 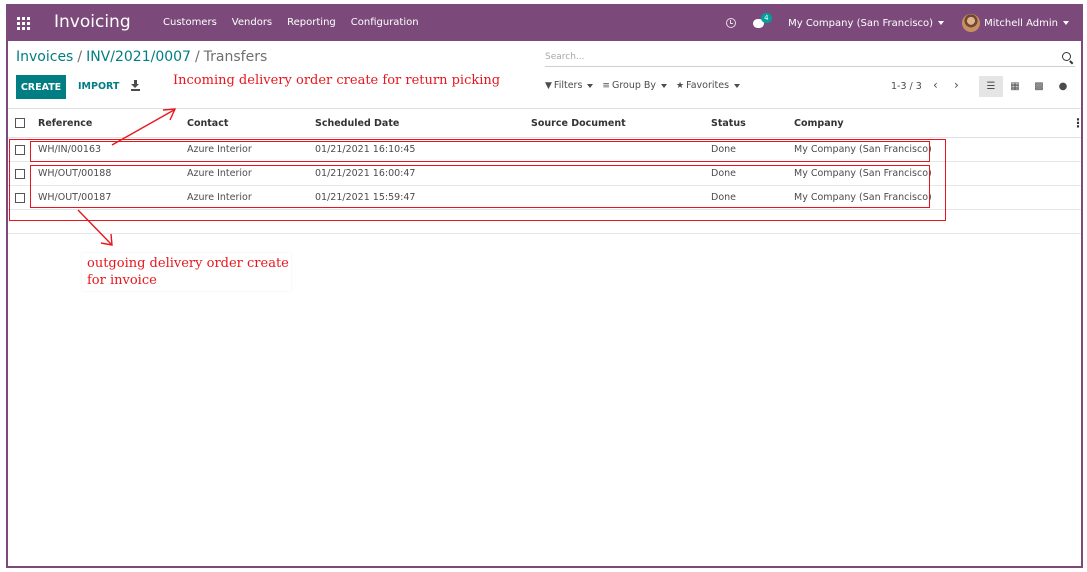 What do you see at coordinates (971, 23) in the screenshot?
I see `avatar` at bounding box center [971, 23].